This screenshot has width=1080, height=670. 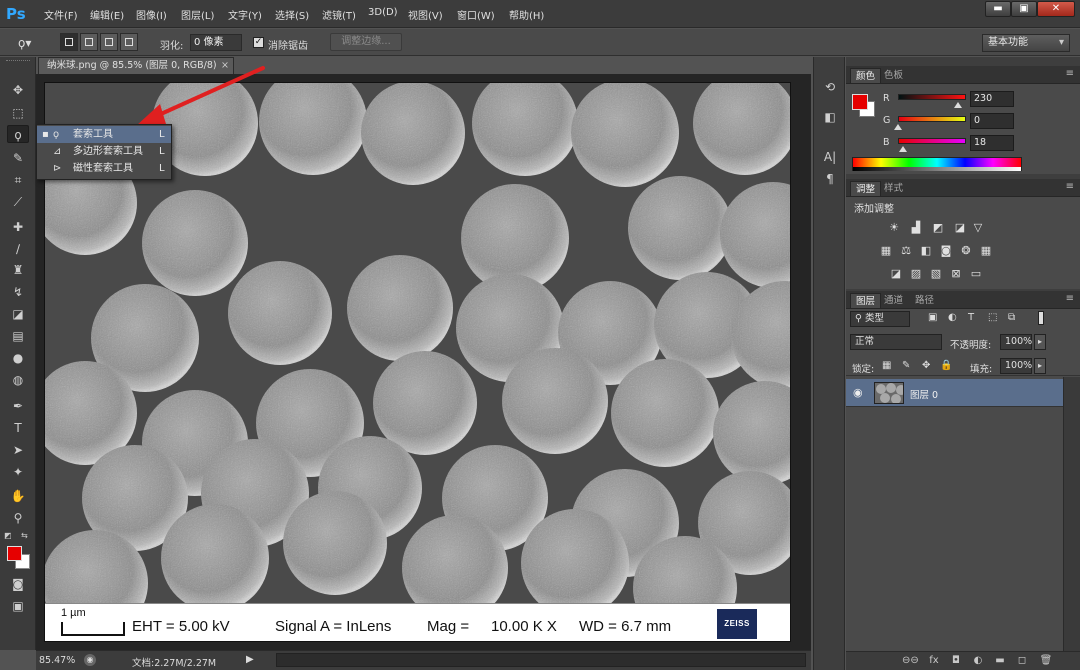 I want to click on zoom-level: 85.47%, so click(x=57, y=660).